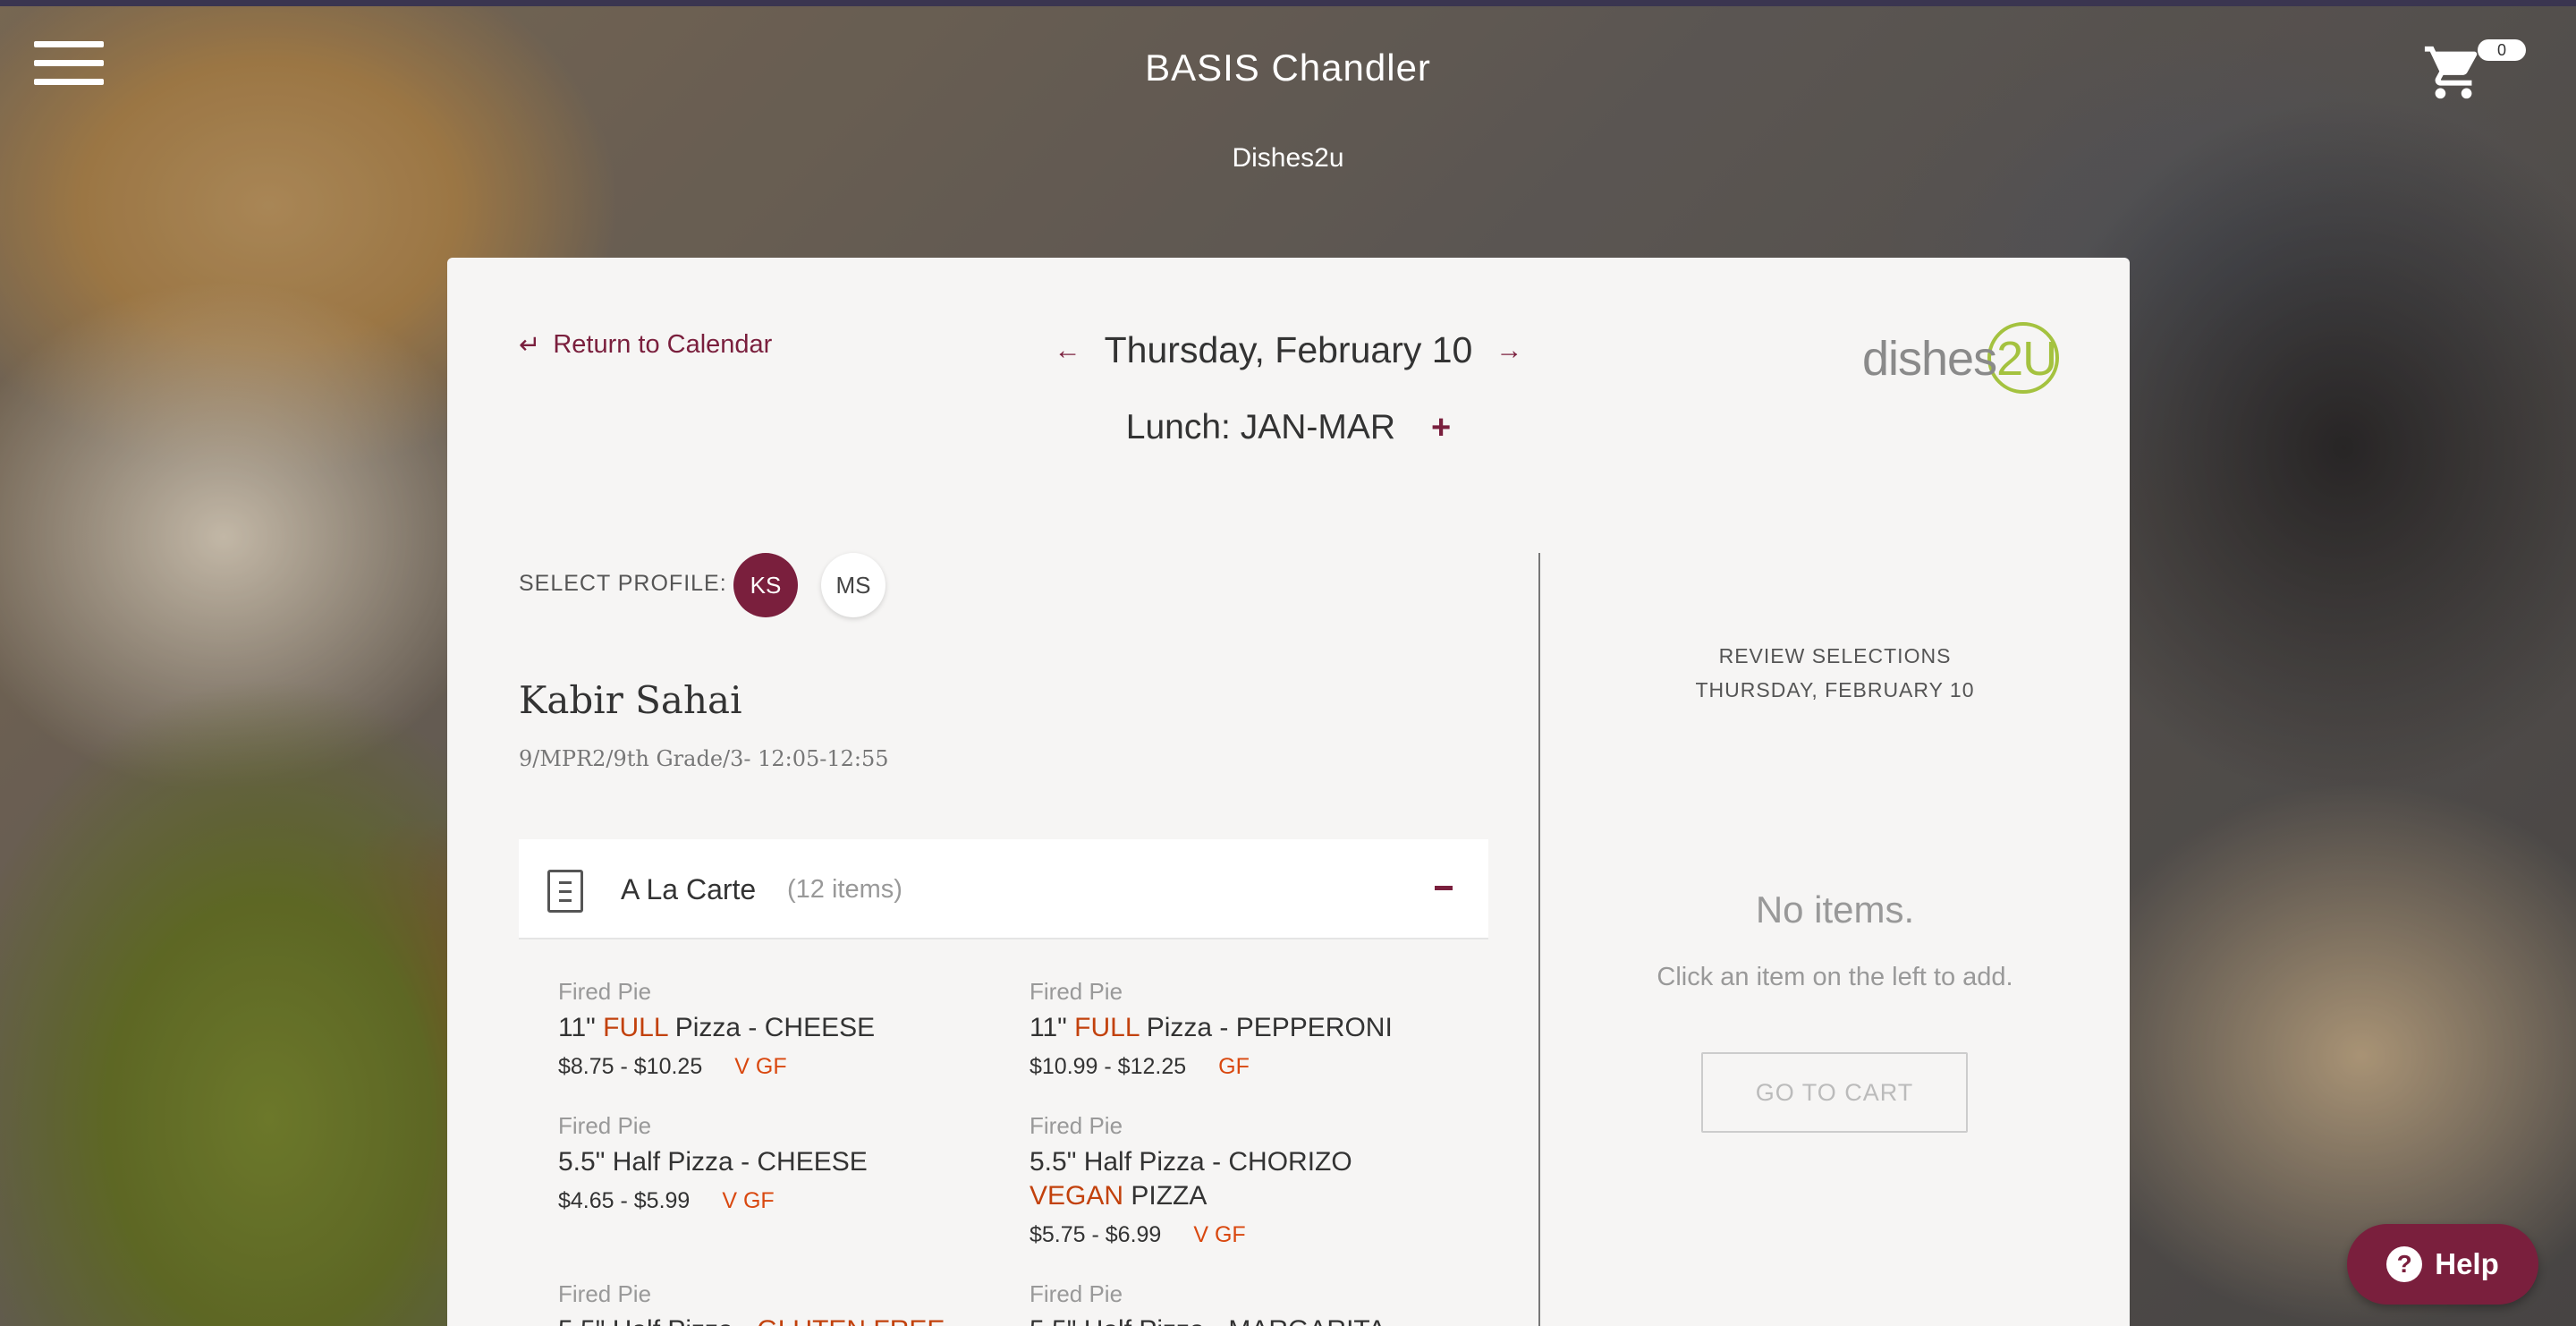  What do you see at coordinates (1444, 888) in the screenshot?
I see `collapse-minus-icon` at bounding box center [1444, 888].